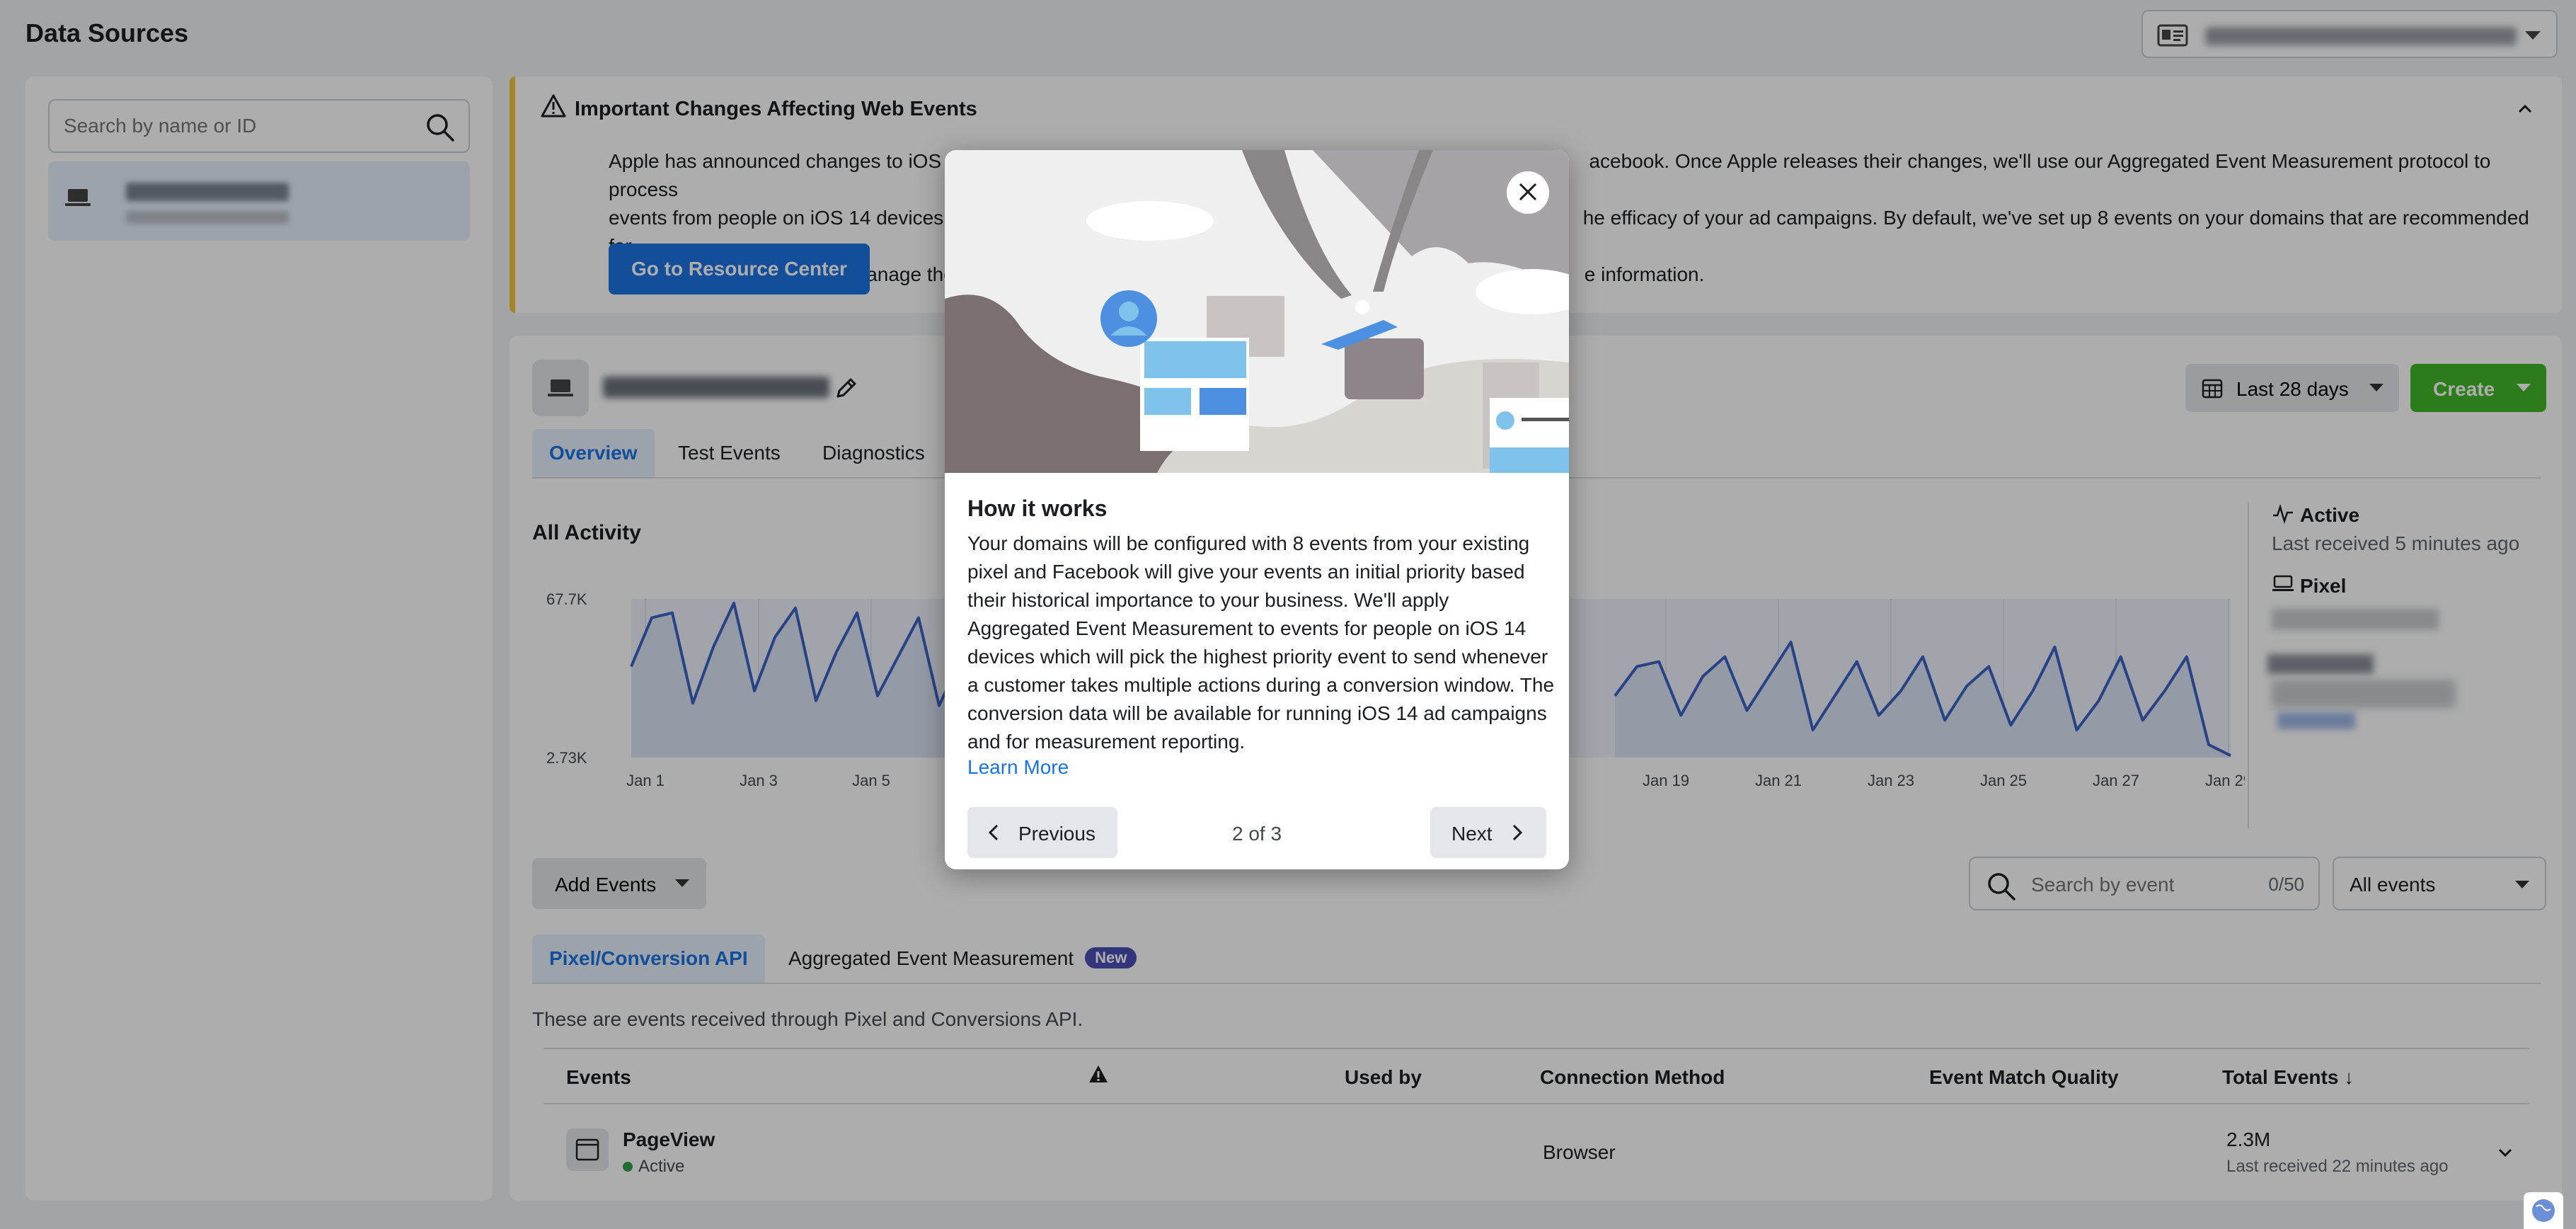 This screenshot has height=1229, width=2576. I want to click on globe-icon, so click(2544, 1210).